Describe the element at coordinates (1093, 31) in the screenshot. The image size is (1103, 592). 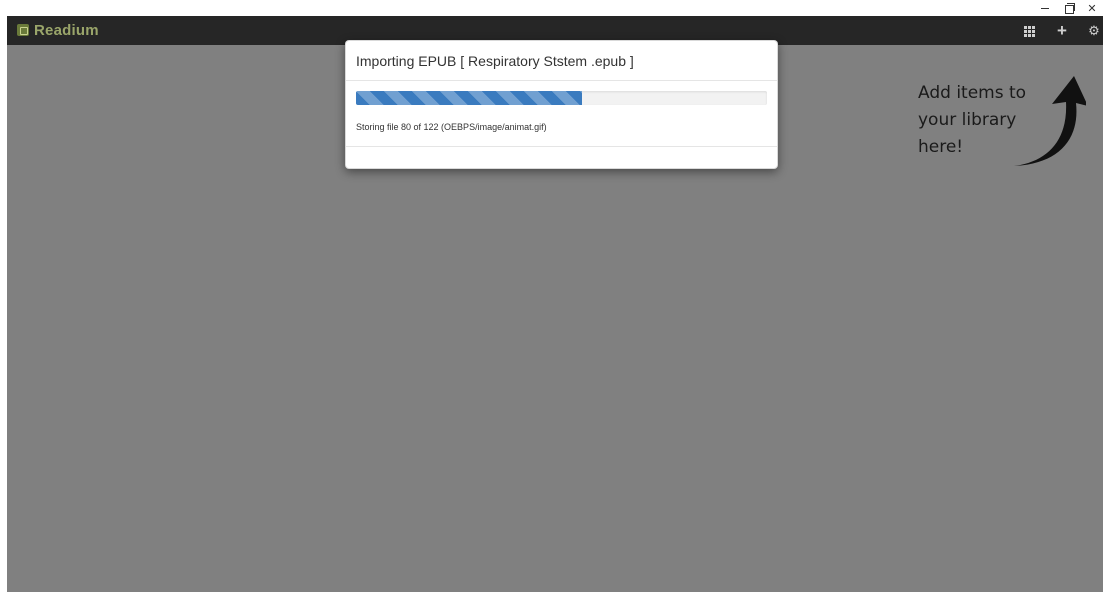
I see `settings-gear-icon: ⚙` at that location.